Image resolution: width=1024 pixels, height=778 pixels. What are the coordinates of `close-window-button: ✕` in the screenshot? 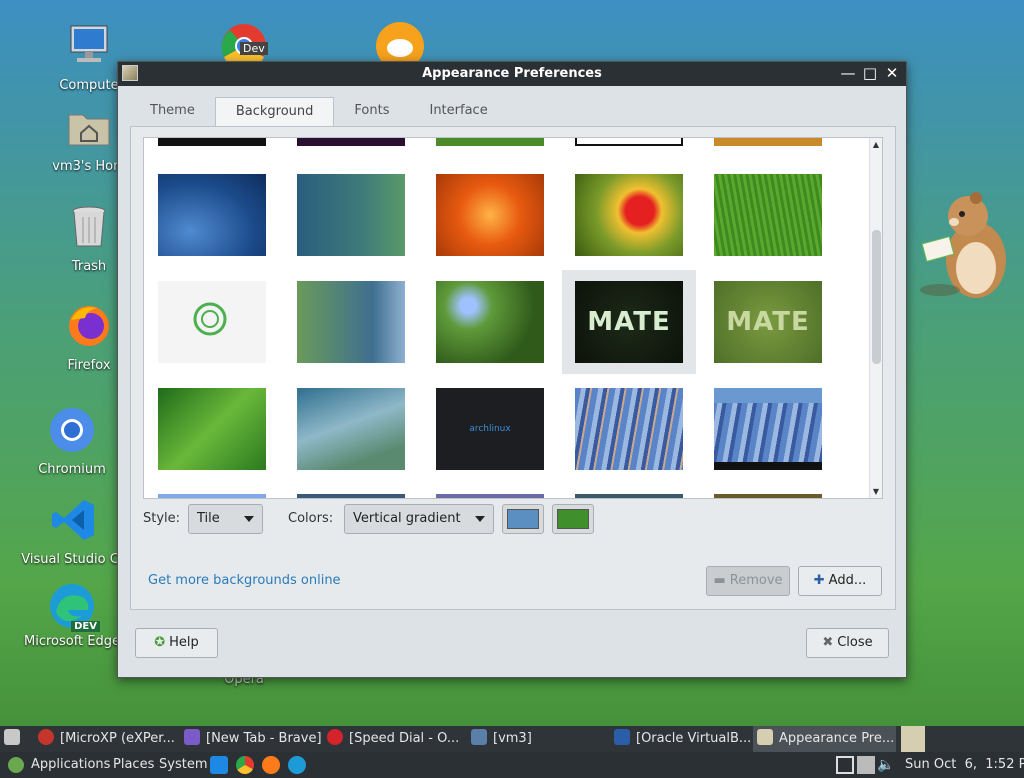 It's located at (892, 73).